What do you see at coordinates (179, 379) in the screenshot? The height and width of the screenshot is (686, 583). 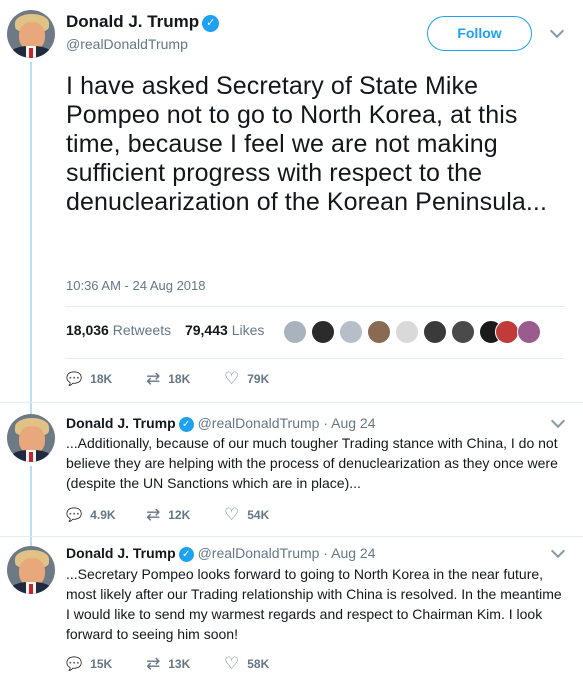 I see `retweet-count: 18K` at bounding box center [179, 379].